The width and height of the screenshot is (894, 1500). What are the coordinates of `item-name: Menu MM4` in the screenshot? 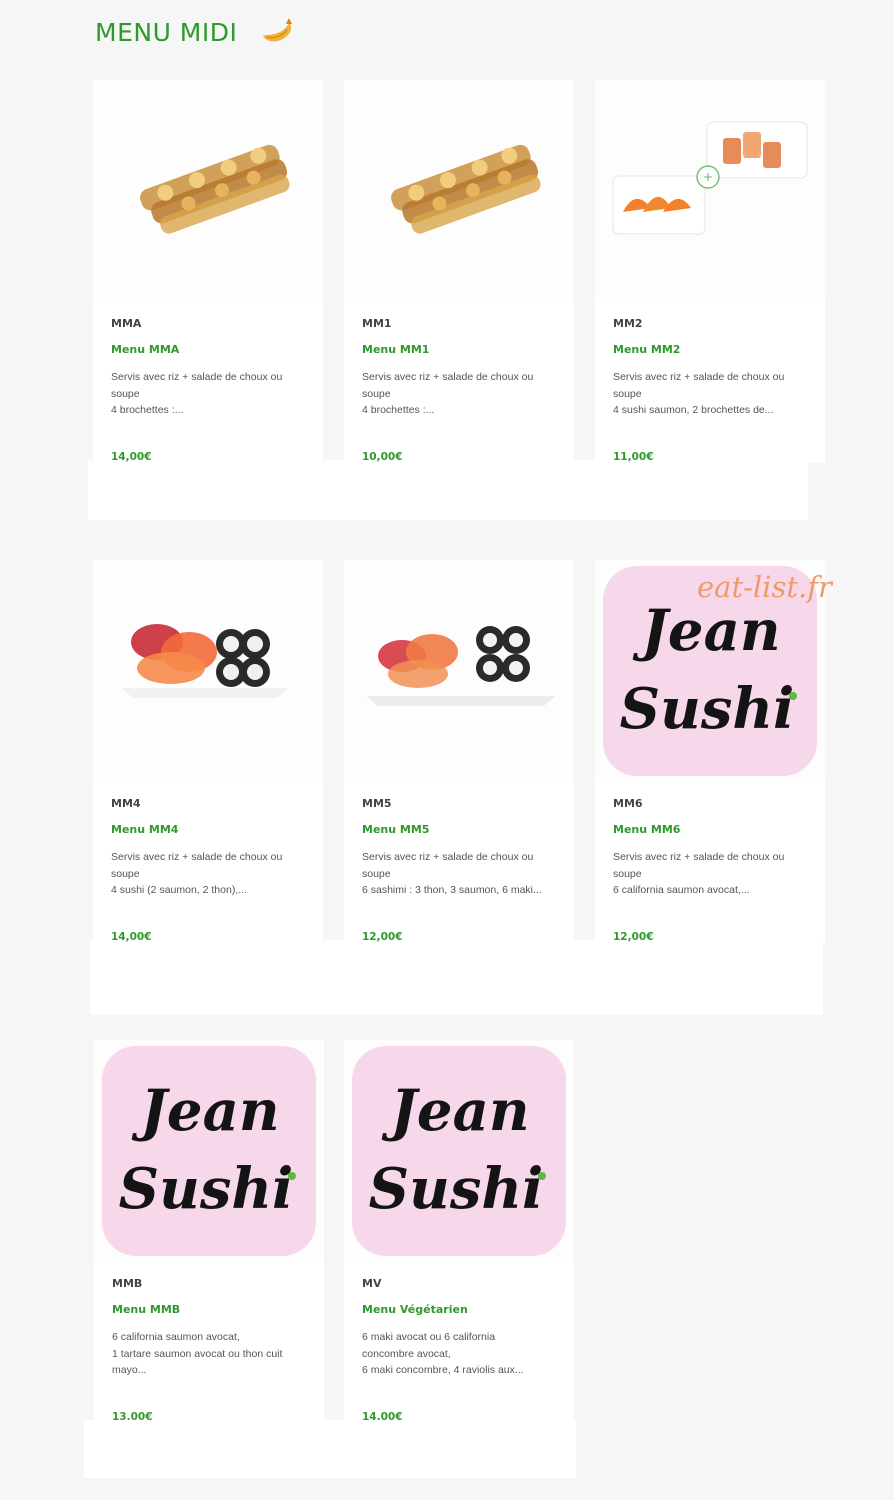 It's located at (144, 829).